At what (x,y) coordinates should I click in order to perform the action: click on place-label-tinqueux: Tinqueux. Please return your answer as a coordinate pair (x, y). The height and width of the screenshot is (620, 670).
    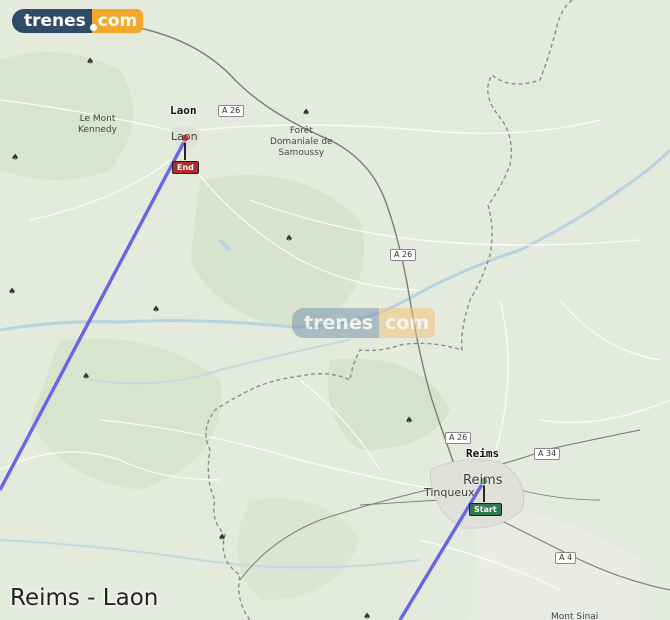
    Looking at the image, I should click on (449, 492).